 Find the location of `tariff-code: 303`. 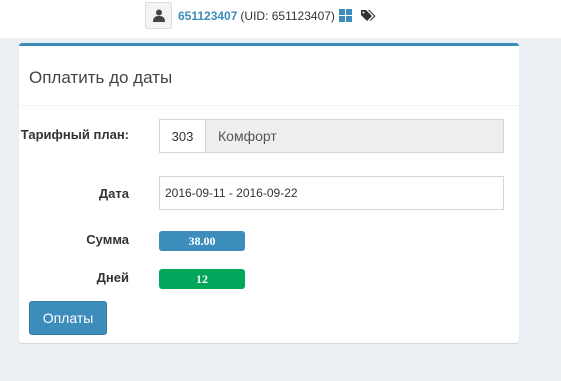

tariff-code: 303 is located at coordinates (182, 136).